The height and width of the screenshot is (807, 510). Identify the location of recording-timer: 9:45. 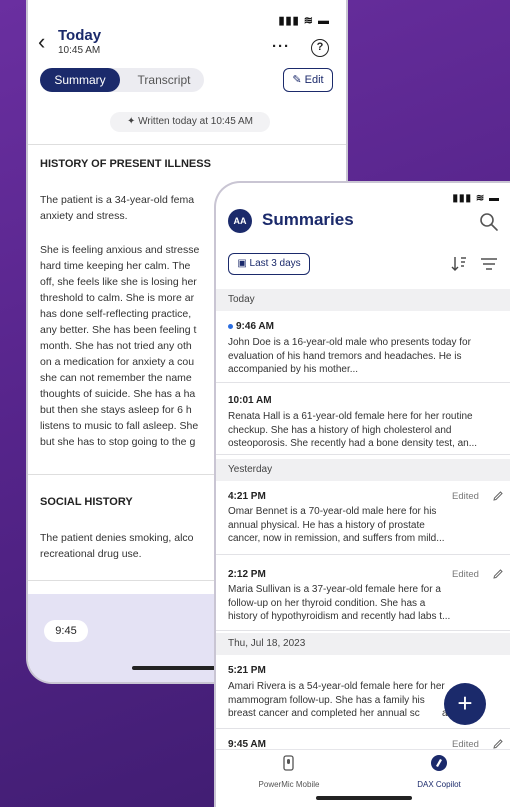
(66, 631).